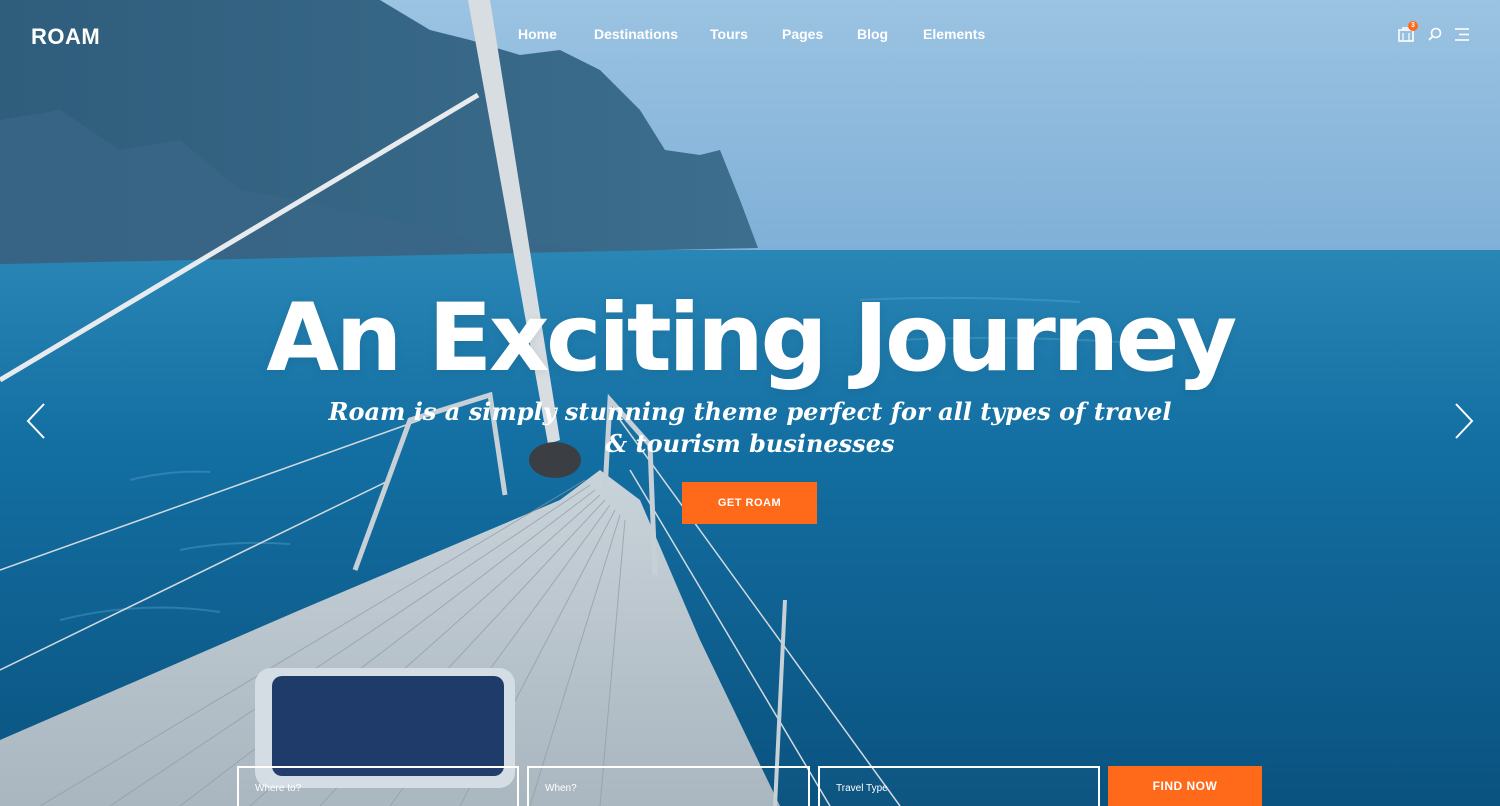  Describe the element at coordinates (668, 786) in the screenshot. I see `date-field: When?` at that location.